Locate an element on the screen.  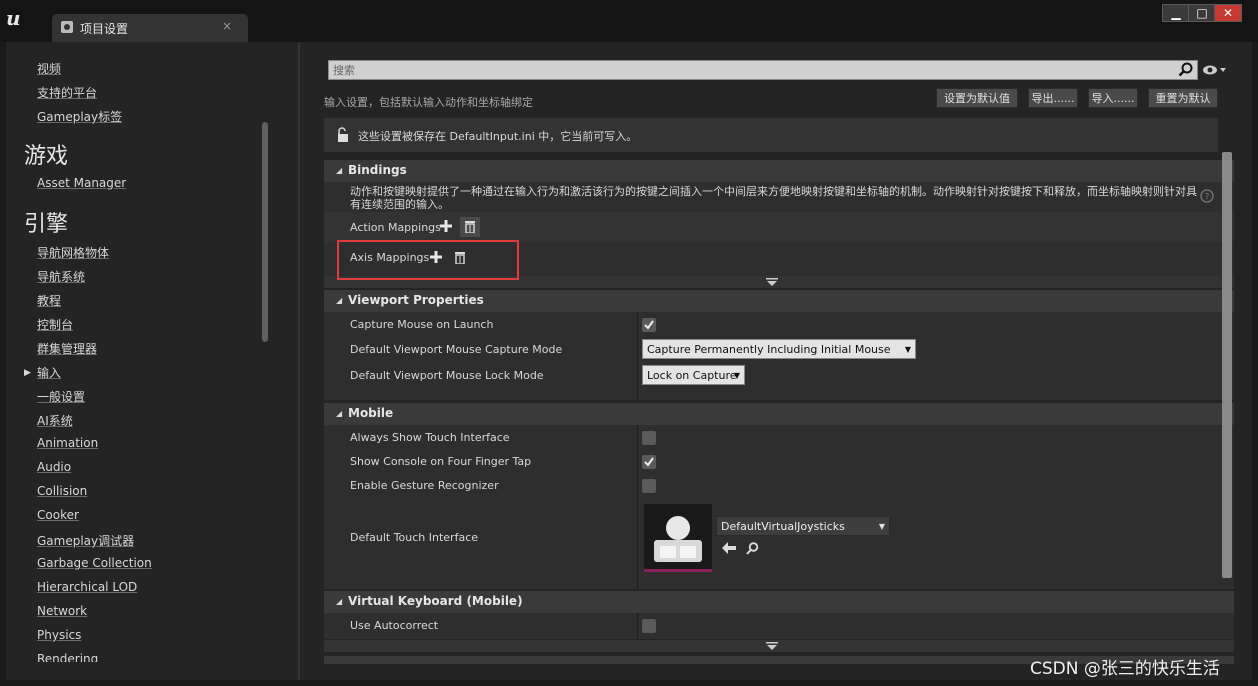
sidebar-item-crowd-manager: 群集管理器 is located at coordinates (67, 348).